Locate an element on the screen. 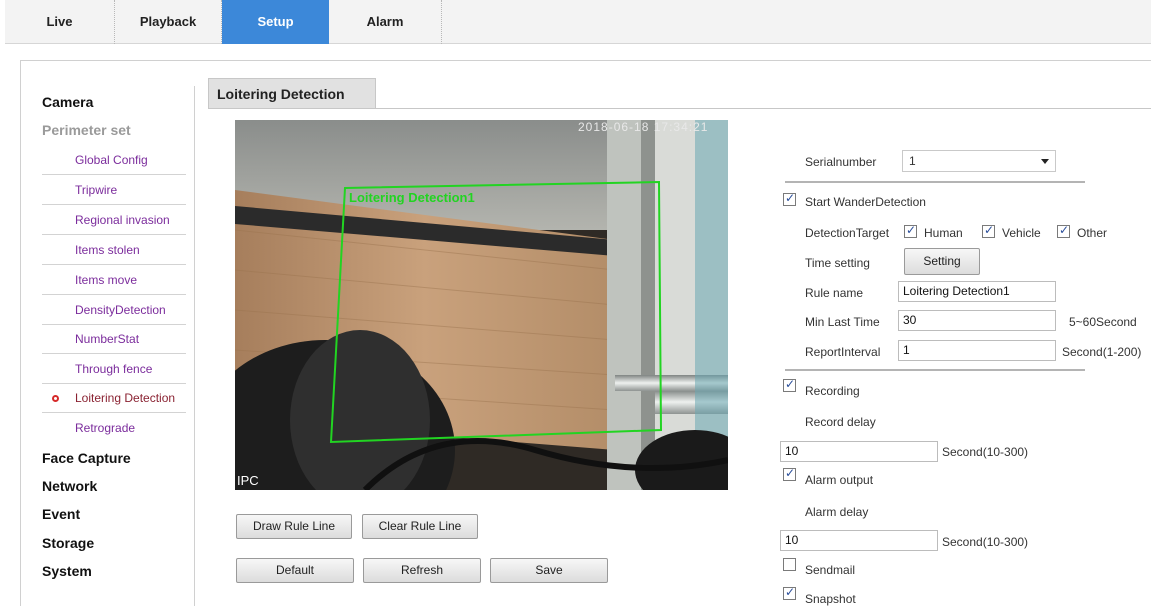  sidebar-item-items-move: Items move is located at coordinates (114, 280).